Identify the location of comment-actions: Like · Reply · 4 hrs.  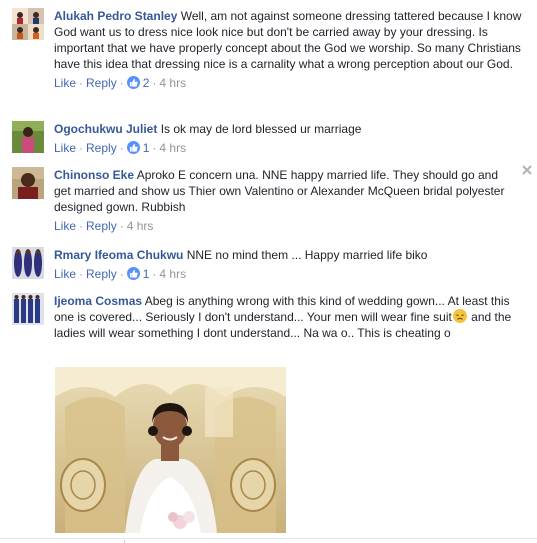
(104, 226).